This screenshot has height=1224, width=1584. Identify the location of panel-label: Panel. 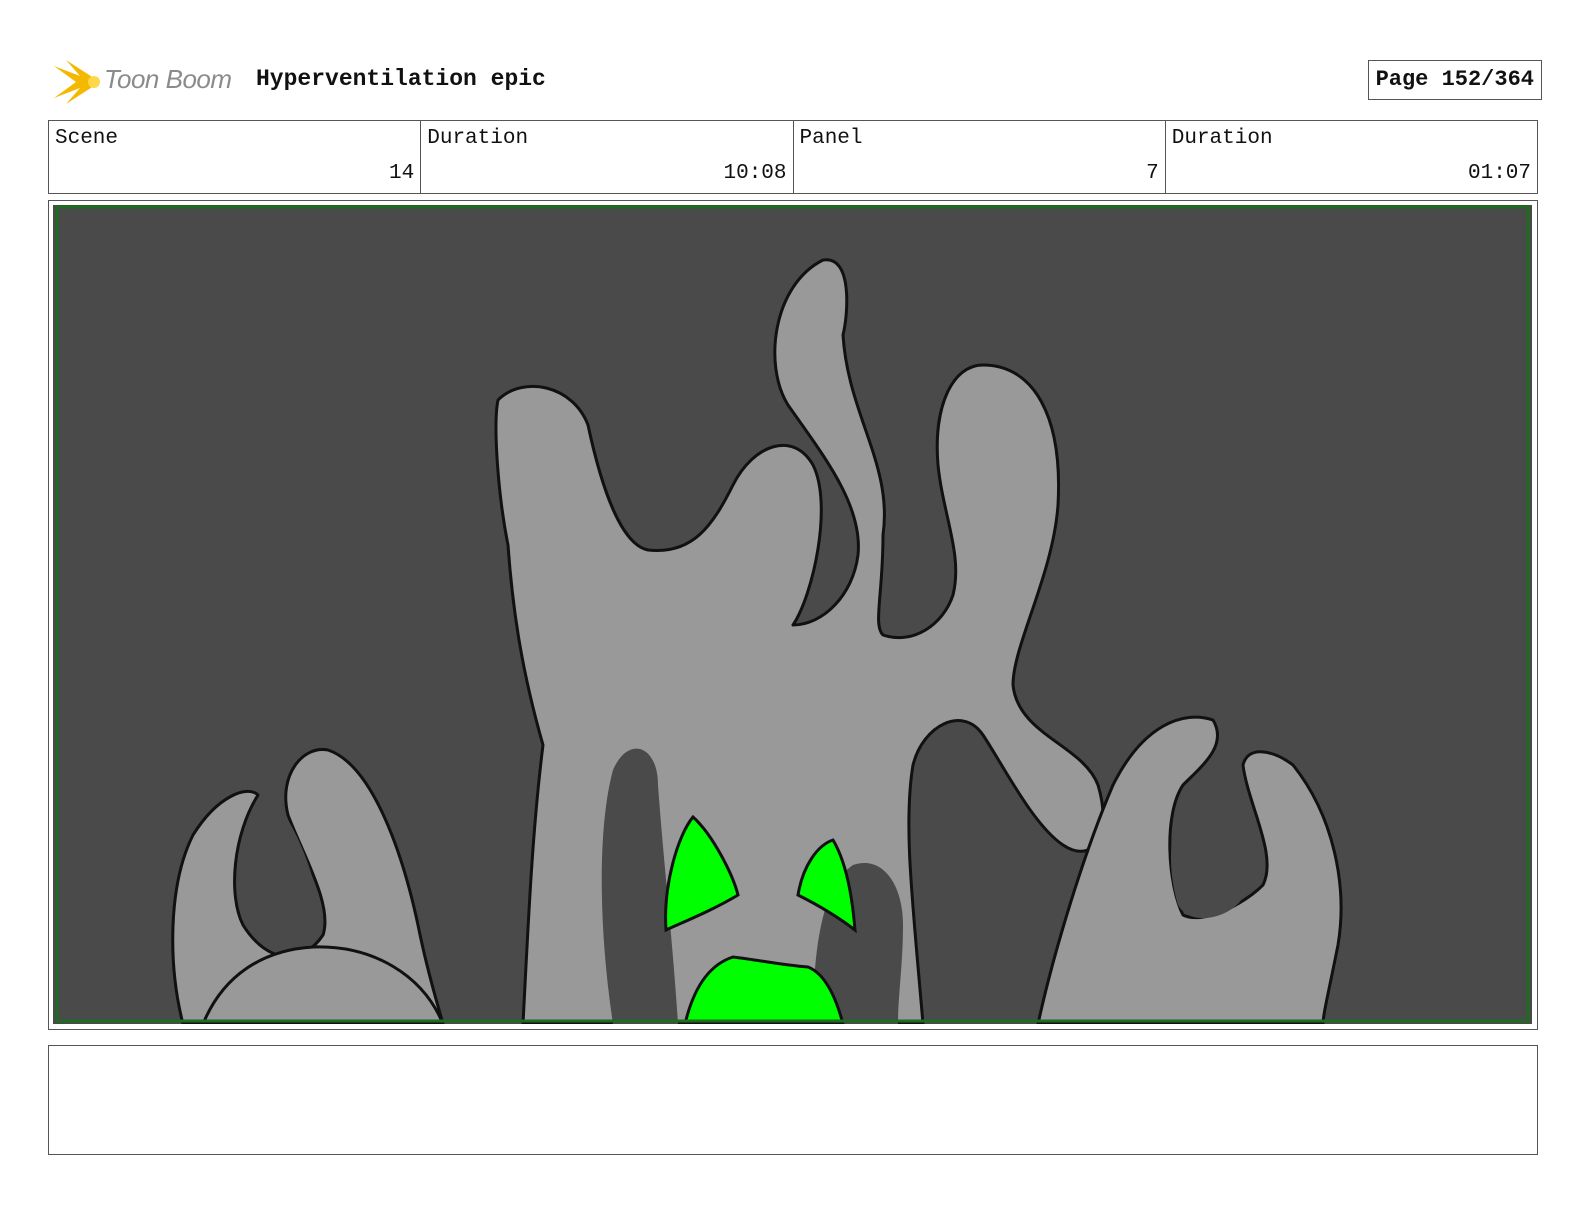
(831, 138).